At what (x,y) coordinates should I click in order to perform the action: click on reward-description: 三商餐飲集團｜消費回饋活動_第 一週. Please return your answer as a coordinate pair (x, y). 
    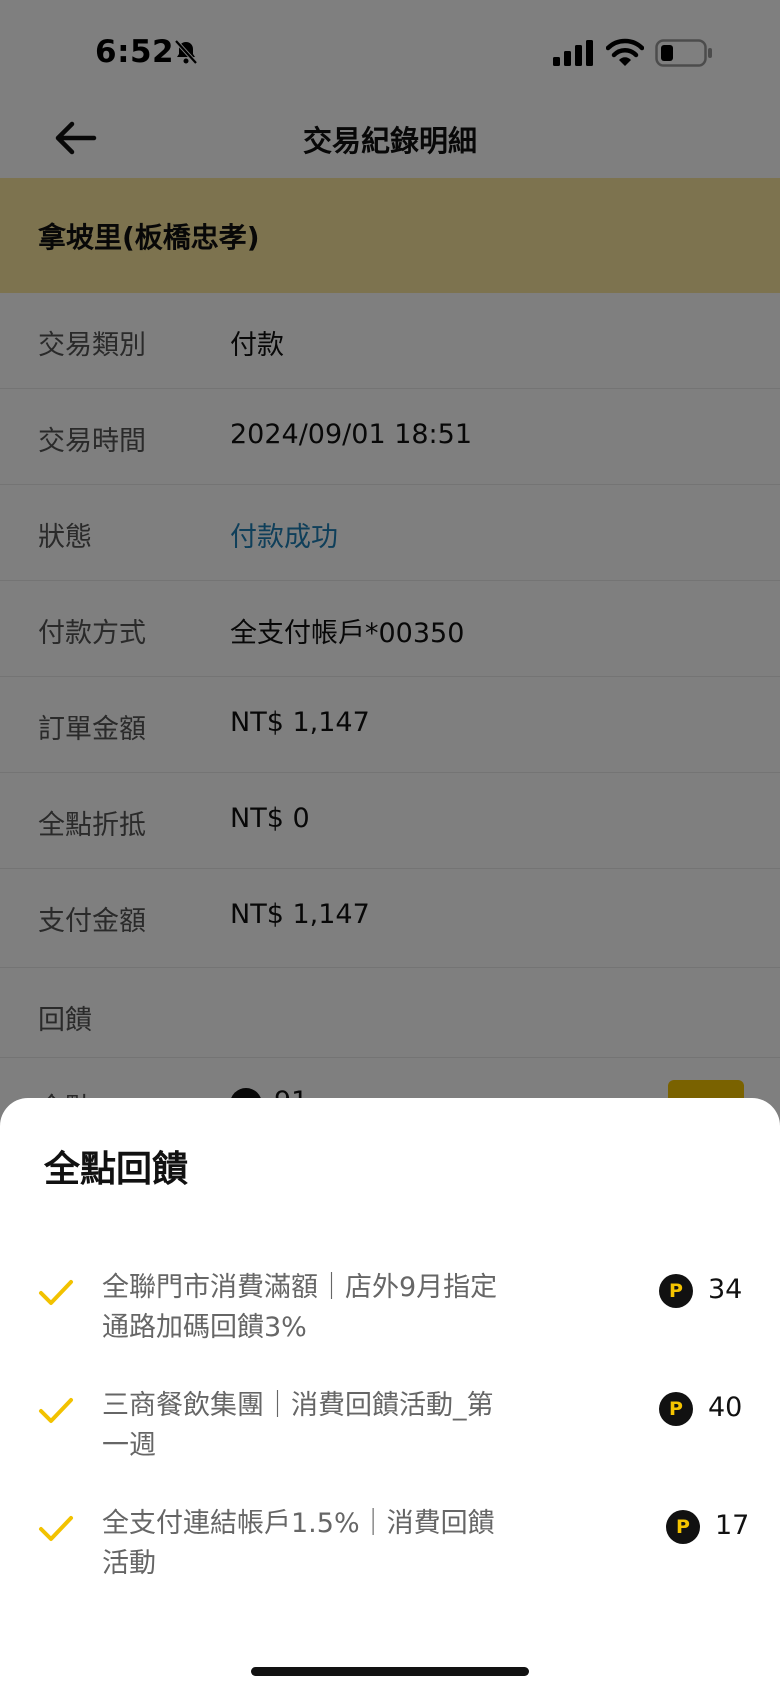
    Looking at the image, I should click on (322, 1426).